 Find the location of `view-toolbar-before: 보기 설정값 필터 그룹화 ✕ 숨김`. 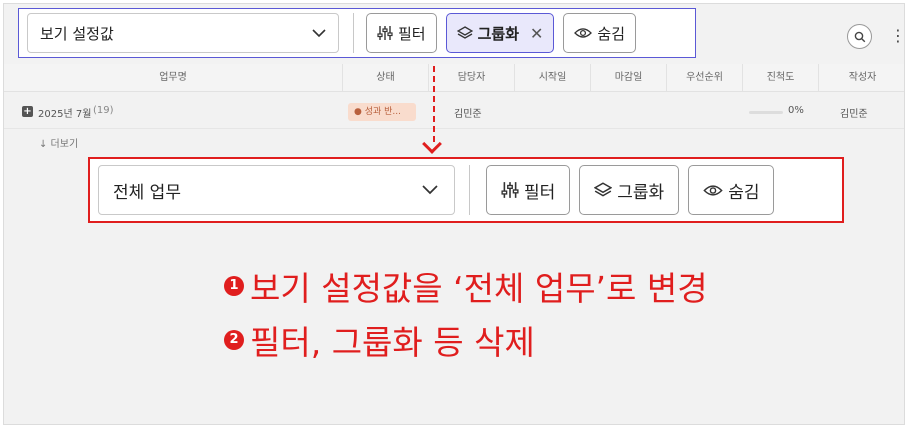

view-toolbar-before: 보기 설정값 필터 그룹화 ✕ 숨김 is located at coordinates (357, 33).